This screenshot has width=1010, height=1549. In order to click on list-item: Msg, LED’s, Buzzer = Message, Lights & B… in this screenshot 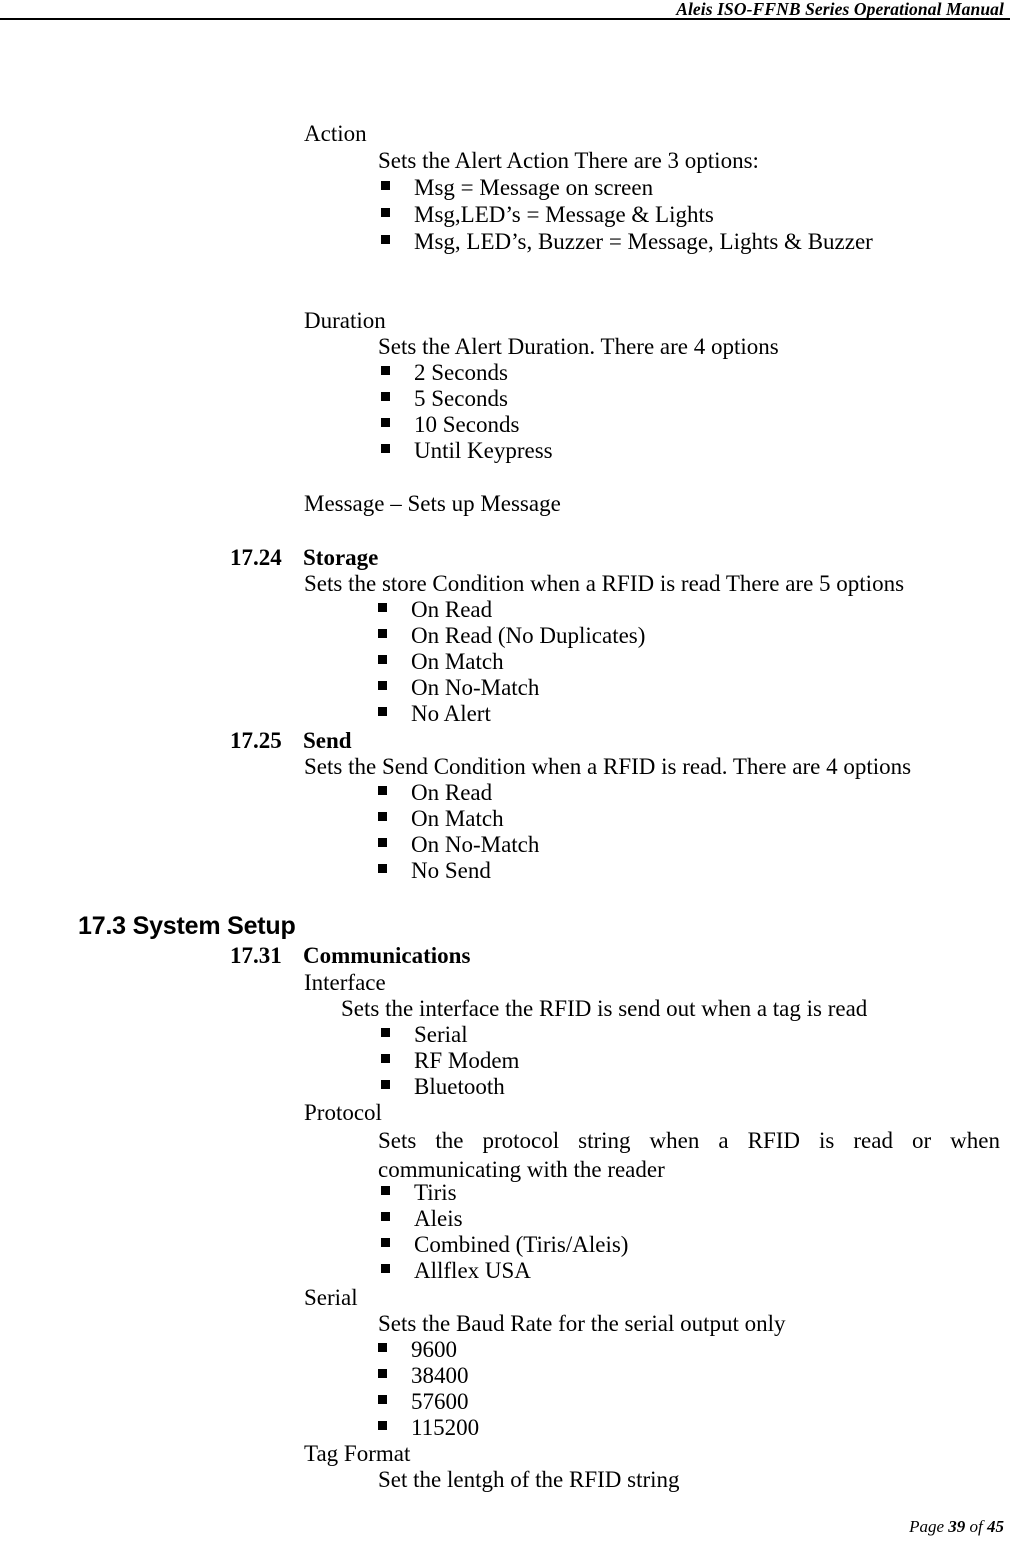, I will do `click(627, 242)`.